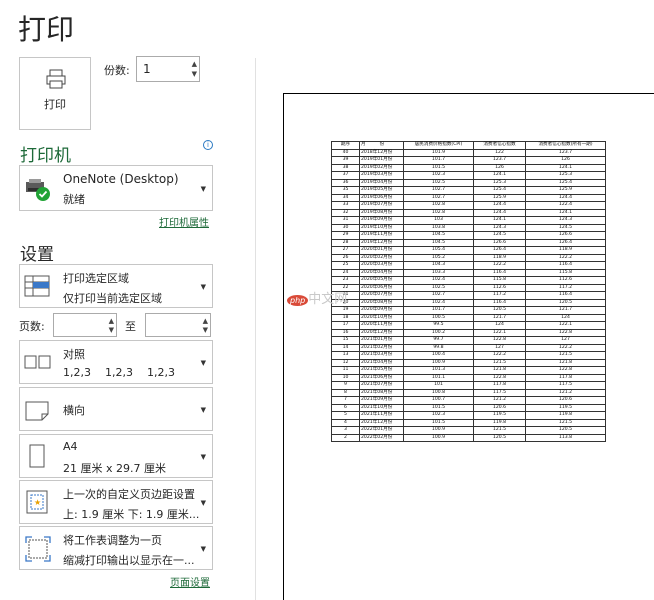  What do you see at coordinates (565, 160) in the screenshot?
I see `table-cell: 126` at bounding box center [565, 160].